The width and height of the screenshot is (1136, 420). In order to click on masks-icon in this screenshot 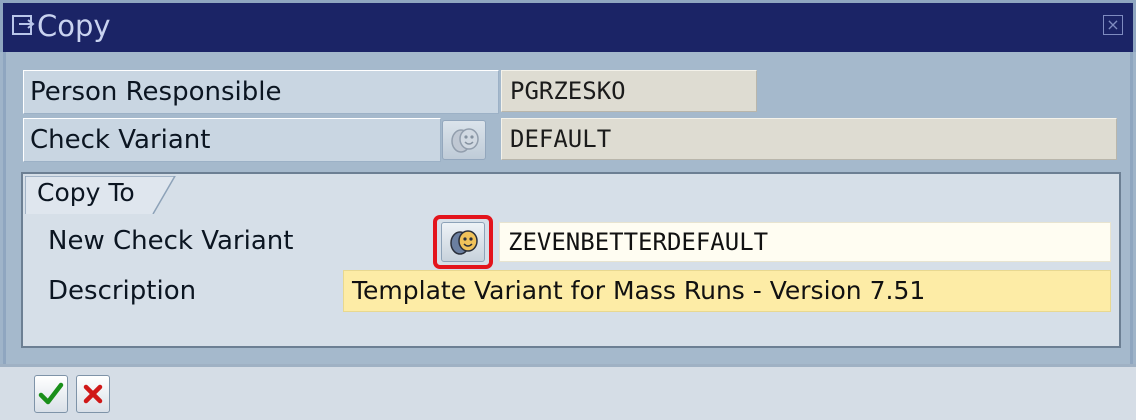, I will do `click(465, 140)`.